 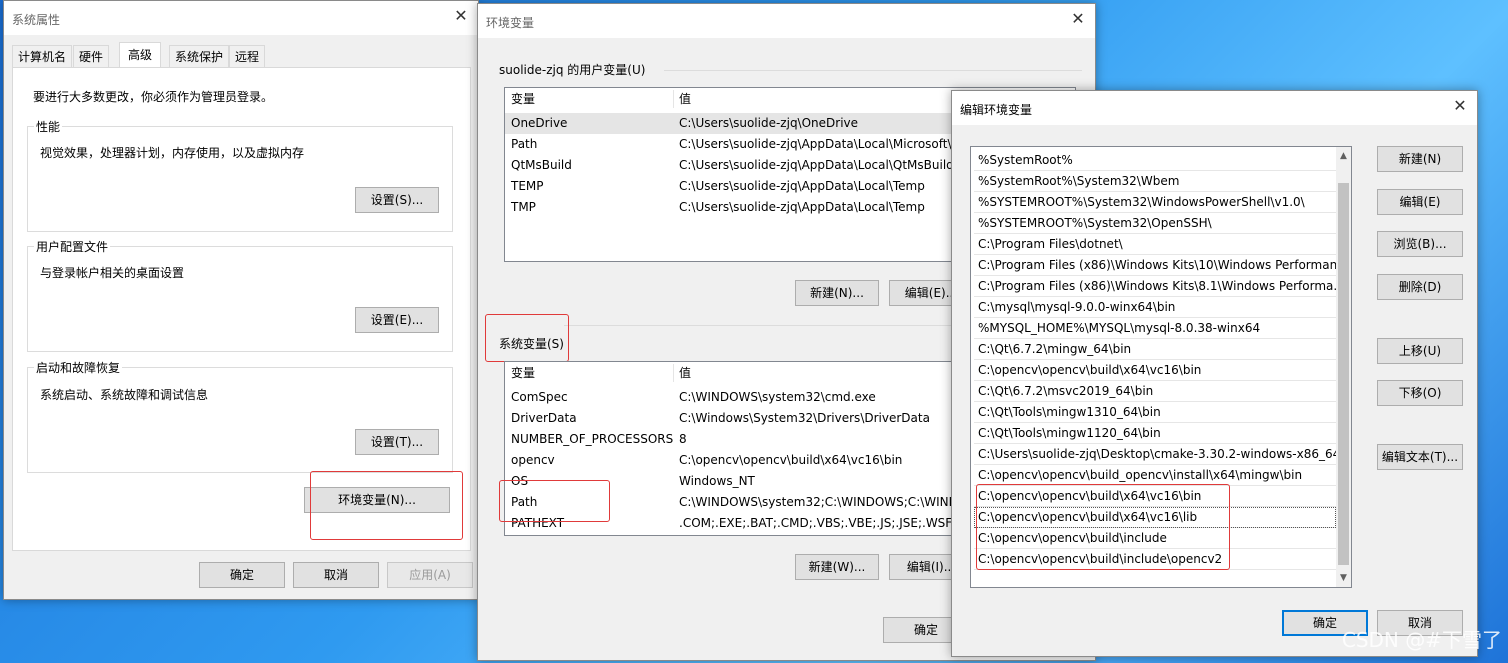 What do you see at coordinates (683, 439) in the screenshot?
I see `var-value: 8` at bounding box center [683, 439].